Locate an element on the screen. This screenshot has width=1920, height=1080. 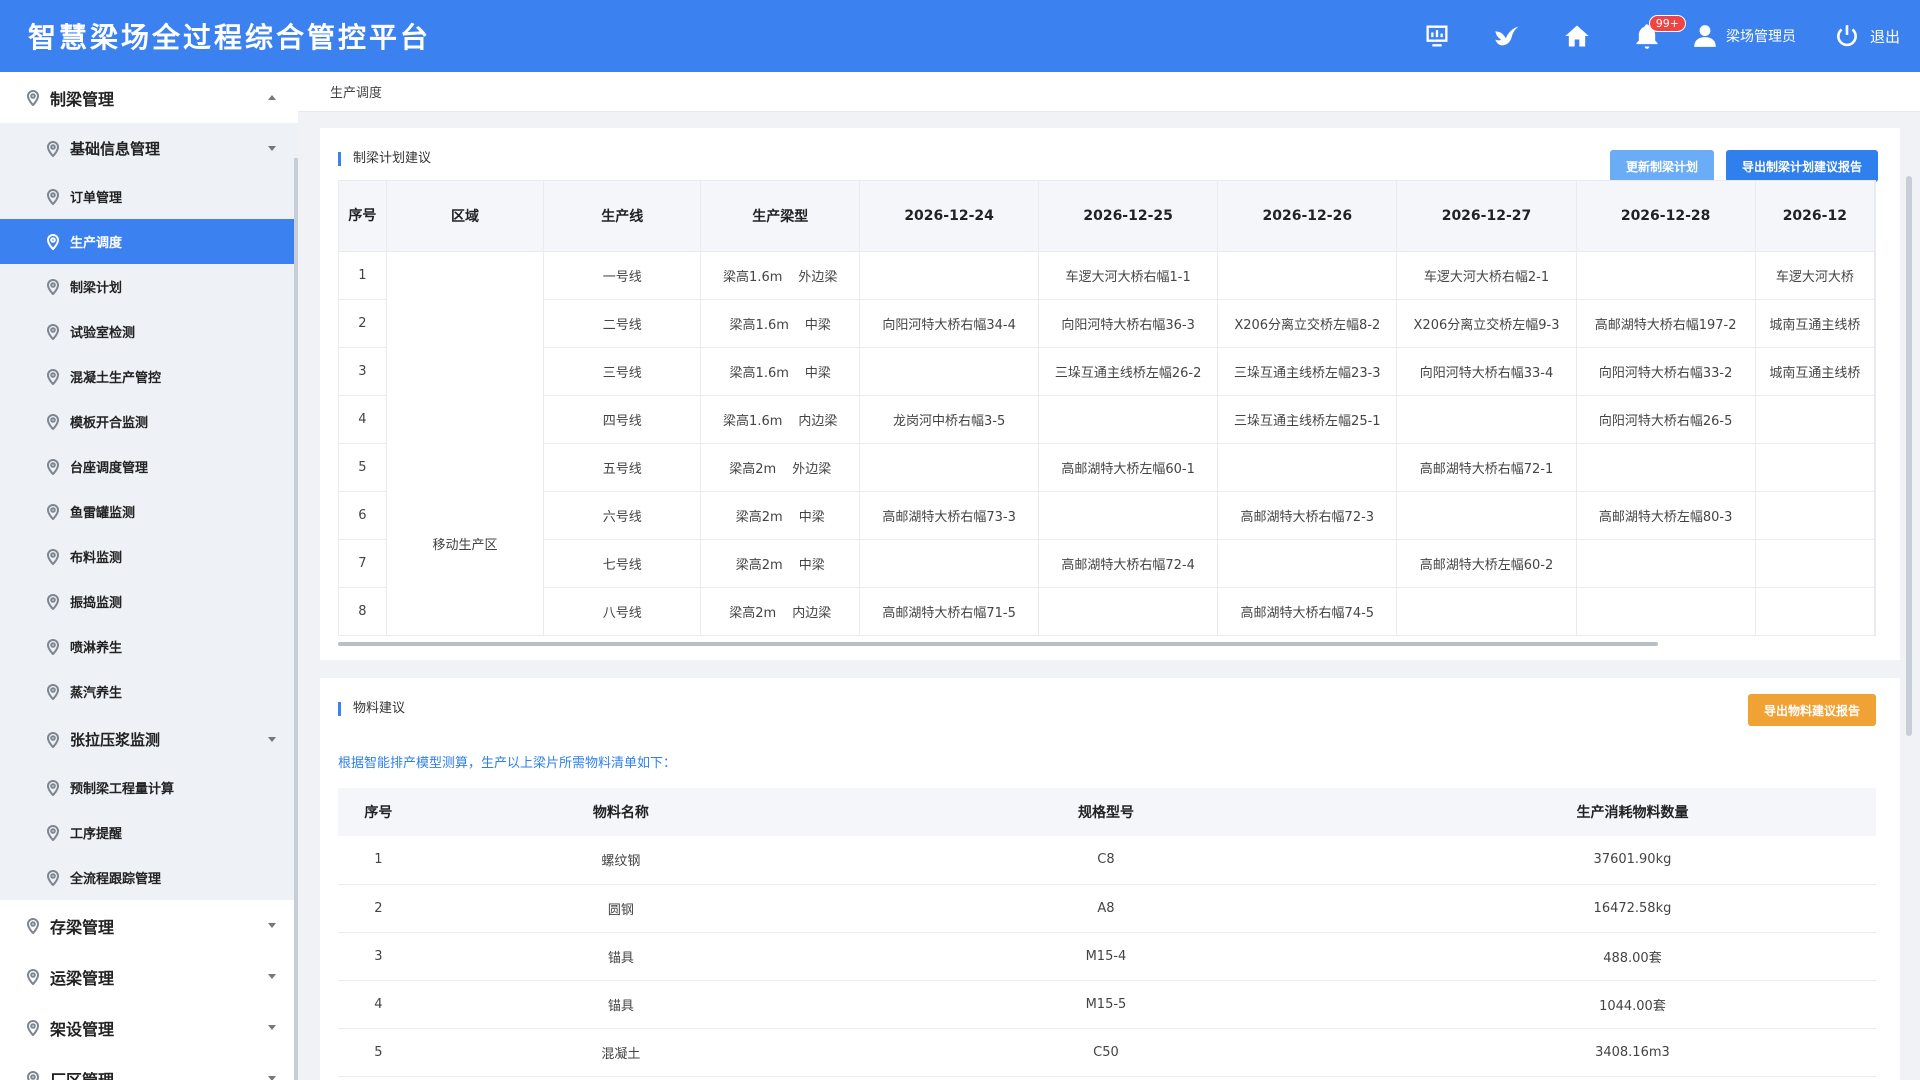
schedule-cell: X206分离立交桥左幅9-3 is located at coordinates (1486, 323).